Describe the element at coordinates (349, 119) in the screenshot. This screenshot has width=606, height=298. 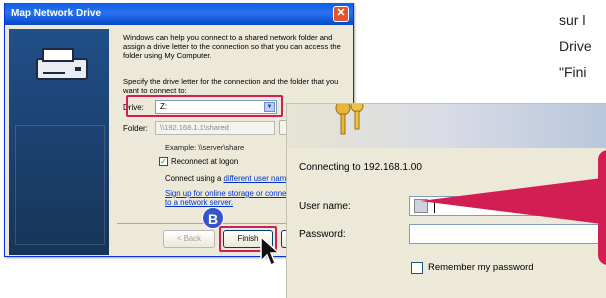
I see `keys-icon` at that location.